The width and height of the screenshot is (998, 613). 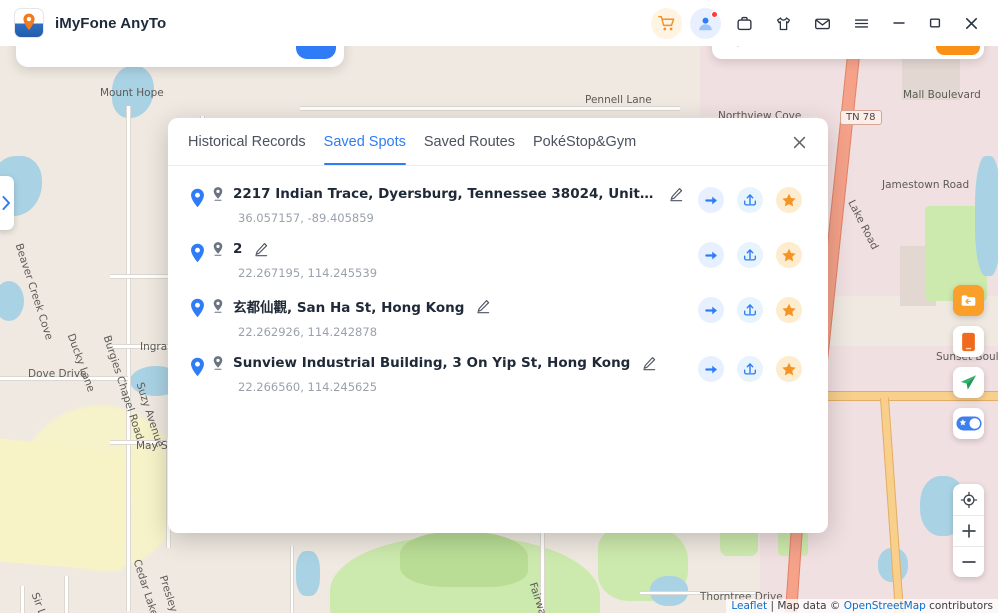 What do you see at coordinates (705, 23) in the screenshot?
I see `account-icon` at bounding box center [705, 23].